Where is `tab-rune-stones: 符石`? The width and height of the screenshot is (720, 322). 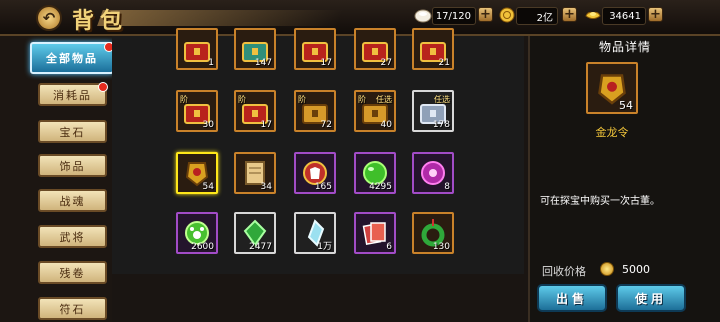 tab-rune-stones: 符石 is located at coordinates (72, 308).